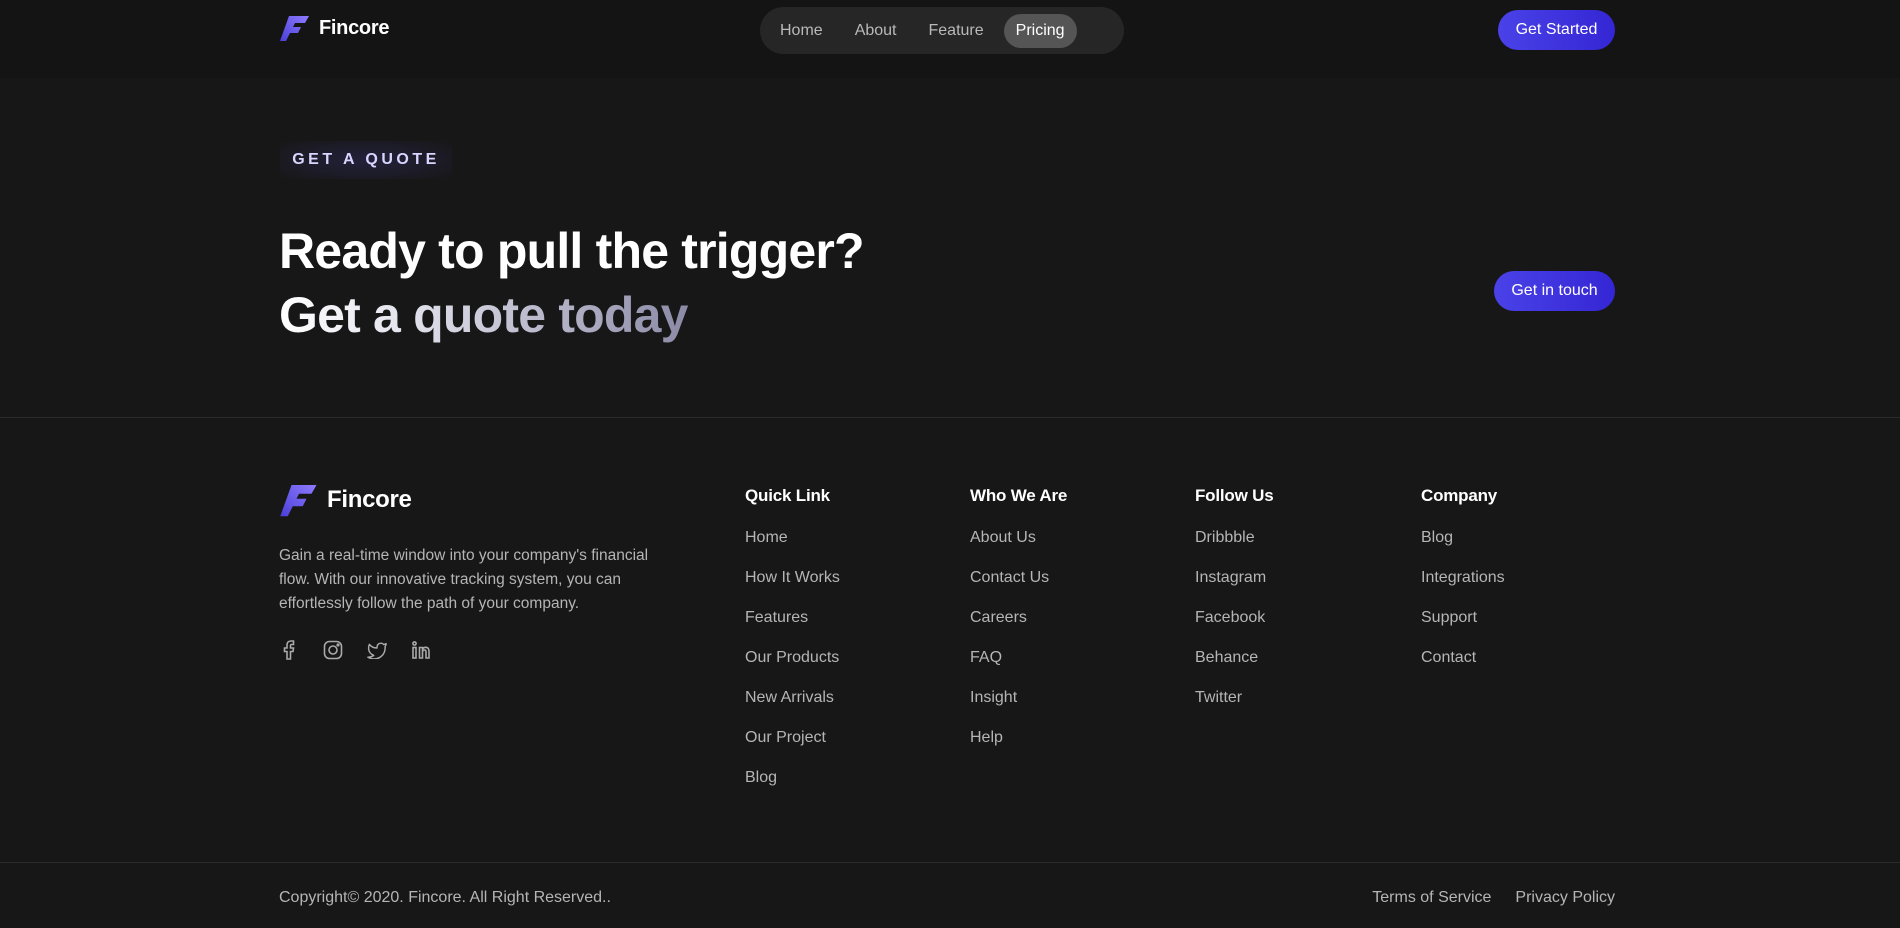  Describe the element at coordinates (950, 862) in the screenshot. I see `footer-divider` at that location.